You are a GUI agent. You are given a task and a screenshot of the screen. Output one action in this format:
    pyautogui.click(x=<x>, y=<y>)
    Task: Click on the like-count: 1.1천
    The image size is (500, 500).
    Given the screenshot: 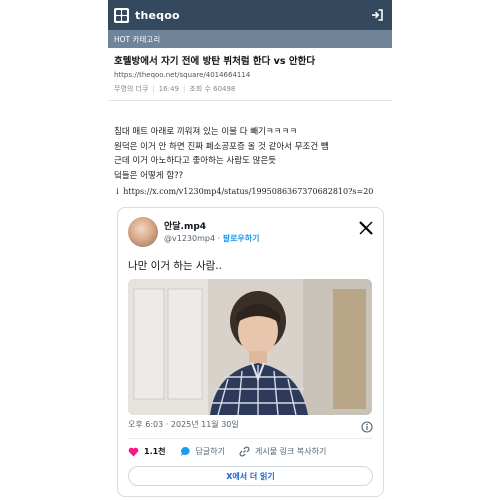 What is the action you would take?
    pyautogui.click(x=155, y=451)
    